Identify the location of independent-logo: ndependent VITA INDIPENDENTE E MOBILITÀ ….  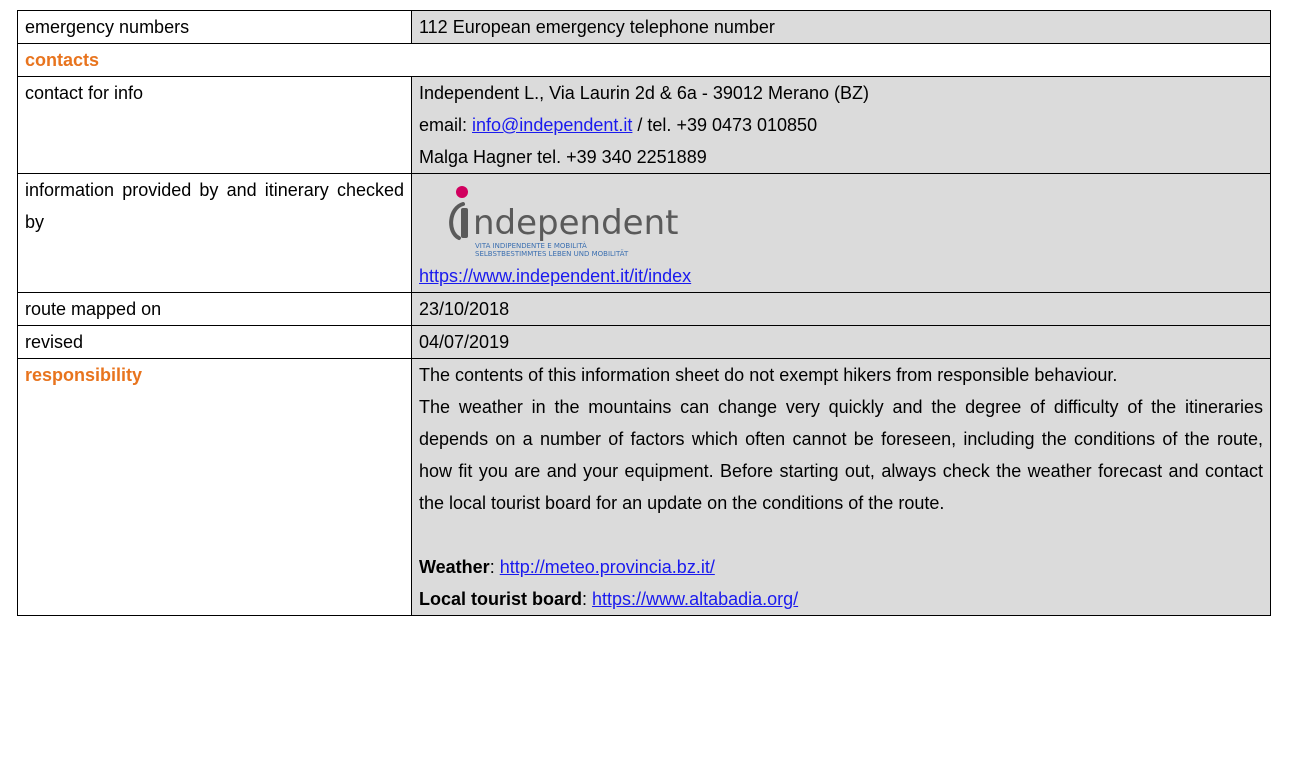
(841, 218).